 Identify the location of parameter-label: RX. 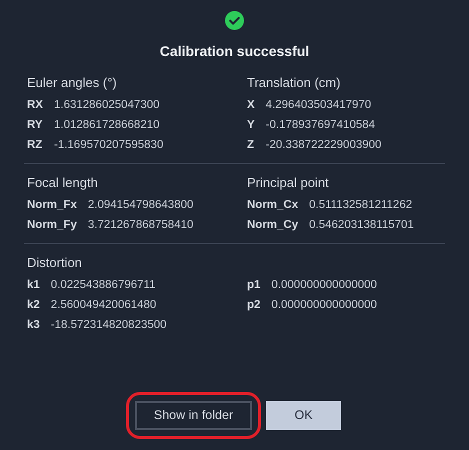
(35, 105).